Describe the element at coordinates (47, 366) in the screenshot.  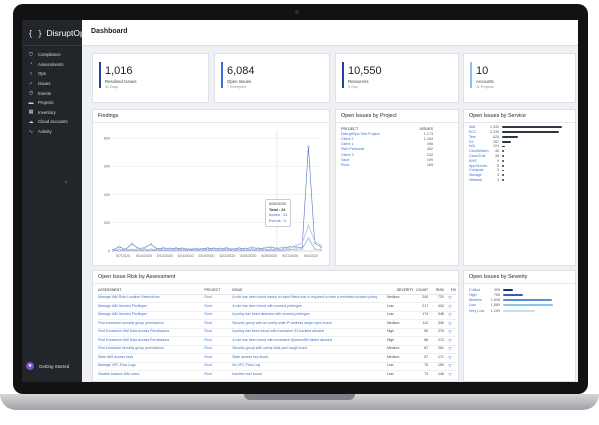
I see `getting-started-link: ★ Getting Started` at that location.